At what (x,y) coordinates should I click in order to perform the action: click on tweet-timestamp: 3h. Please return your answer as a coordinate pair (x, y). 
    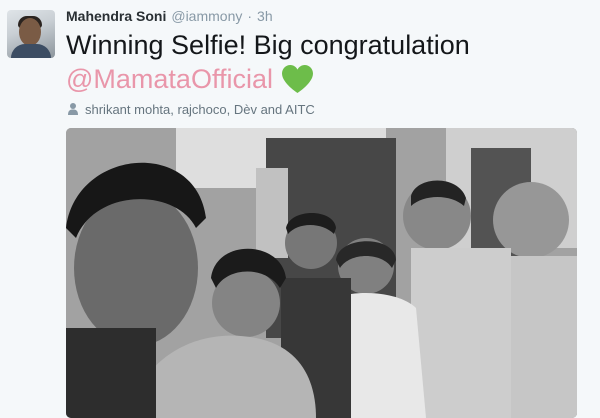
    Looking at the image, I should click on (265, 16).